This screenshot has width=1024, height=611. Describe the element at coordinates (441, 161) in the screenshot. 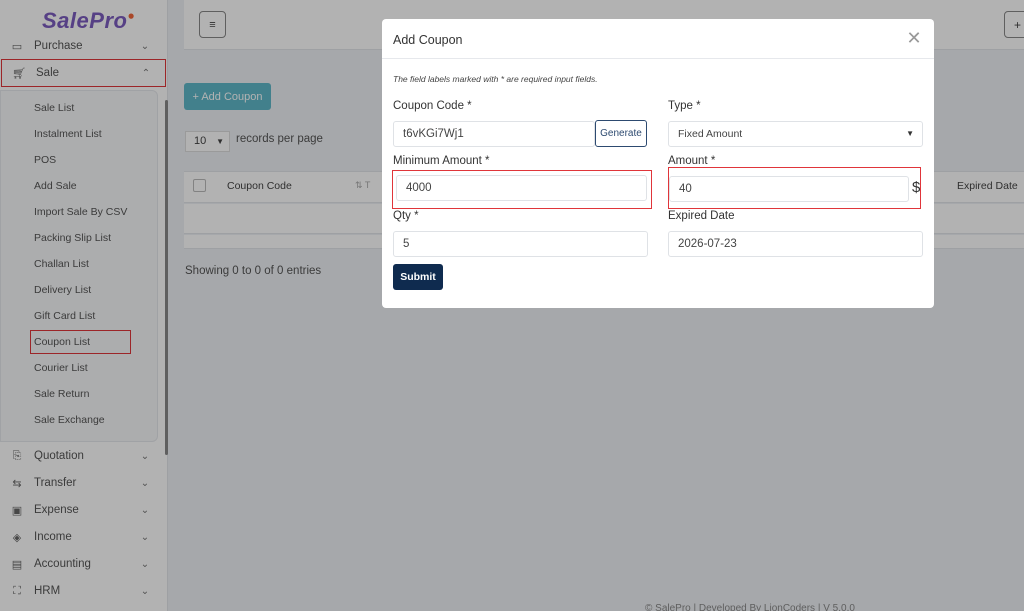

I see `minimum-amount-label: Minimum Amount *` at that location.